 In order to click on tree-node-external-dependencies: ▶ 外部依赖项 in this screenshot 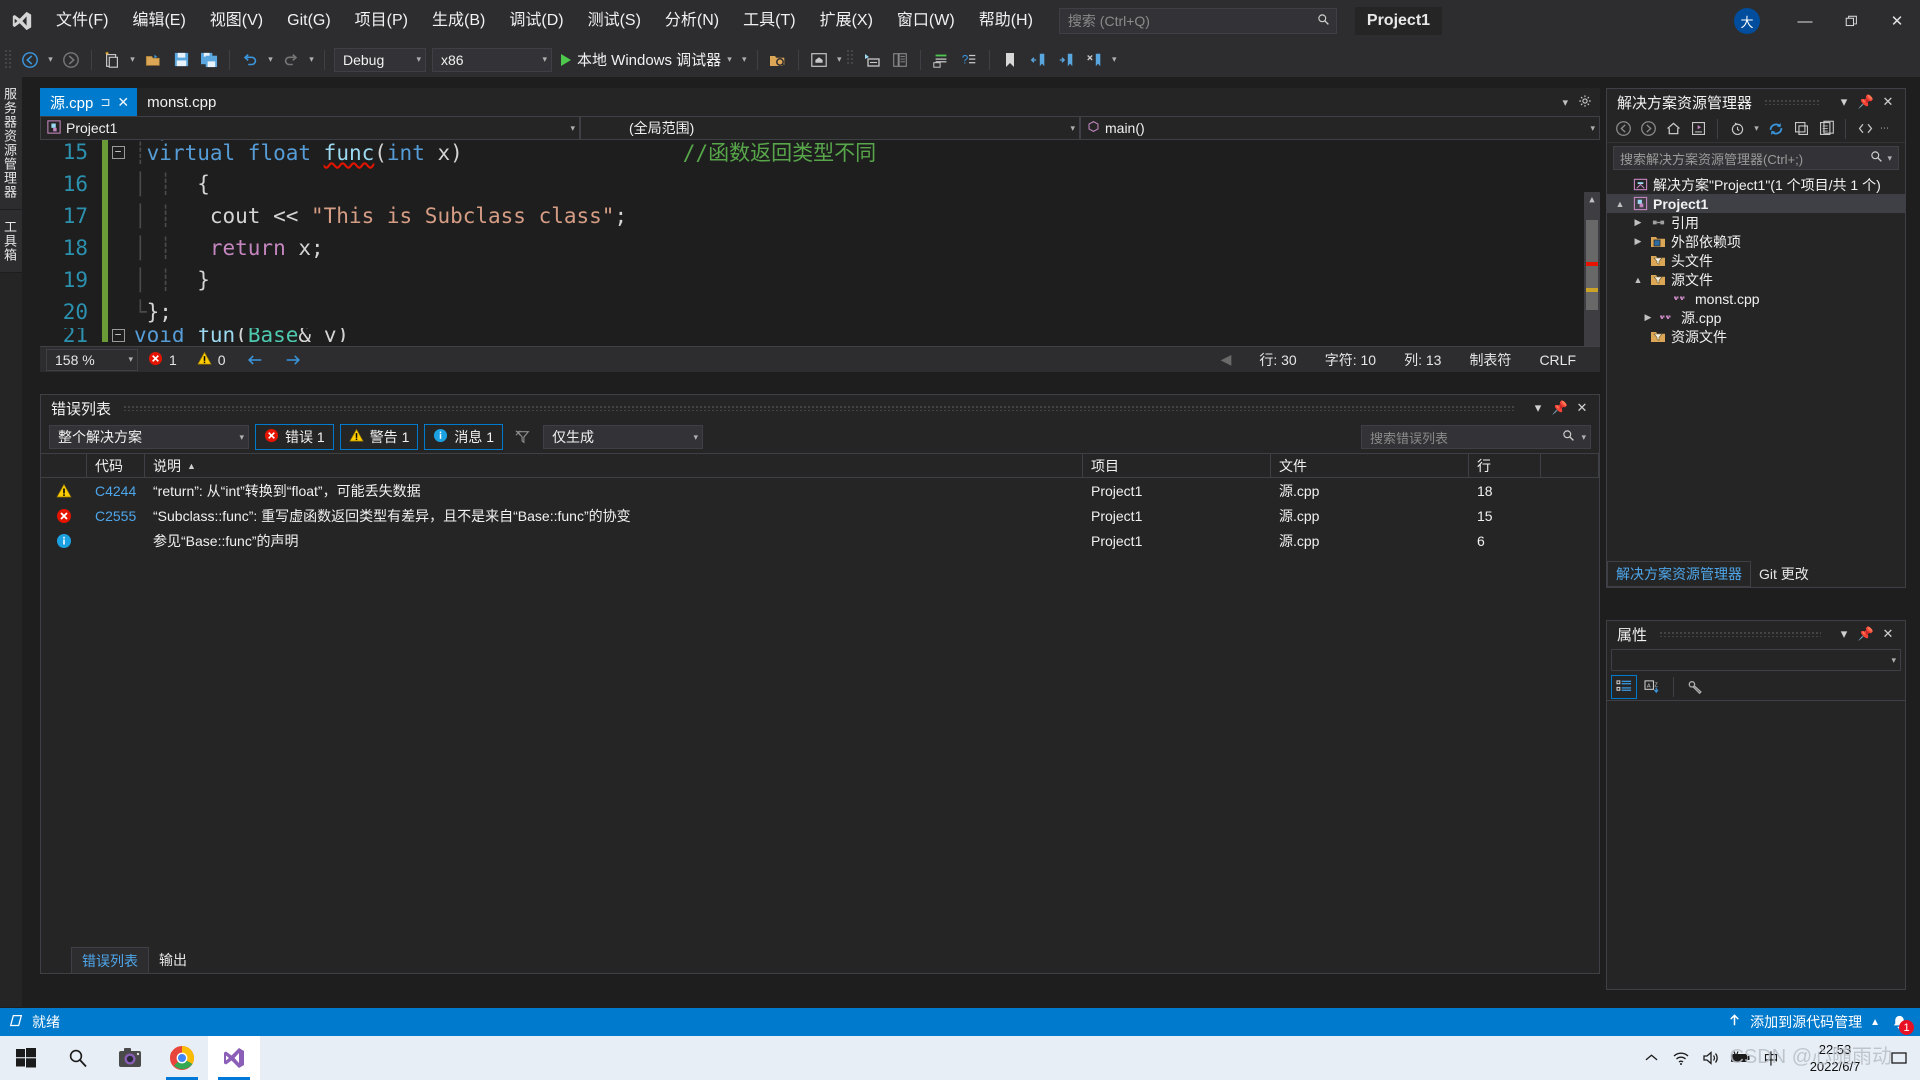, I will do `click(1756, 241)`.